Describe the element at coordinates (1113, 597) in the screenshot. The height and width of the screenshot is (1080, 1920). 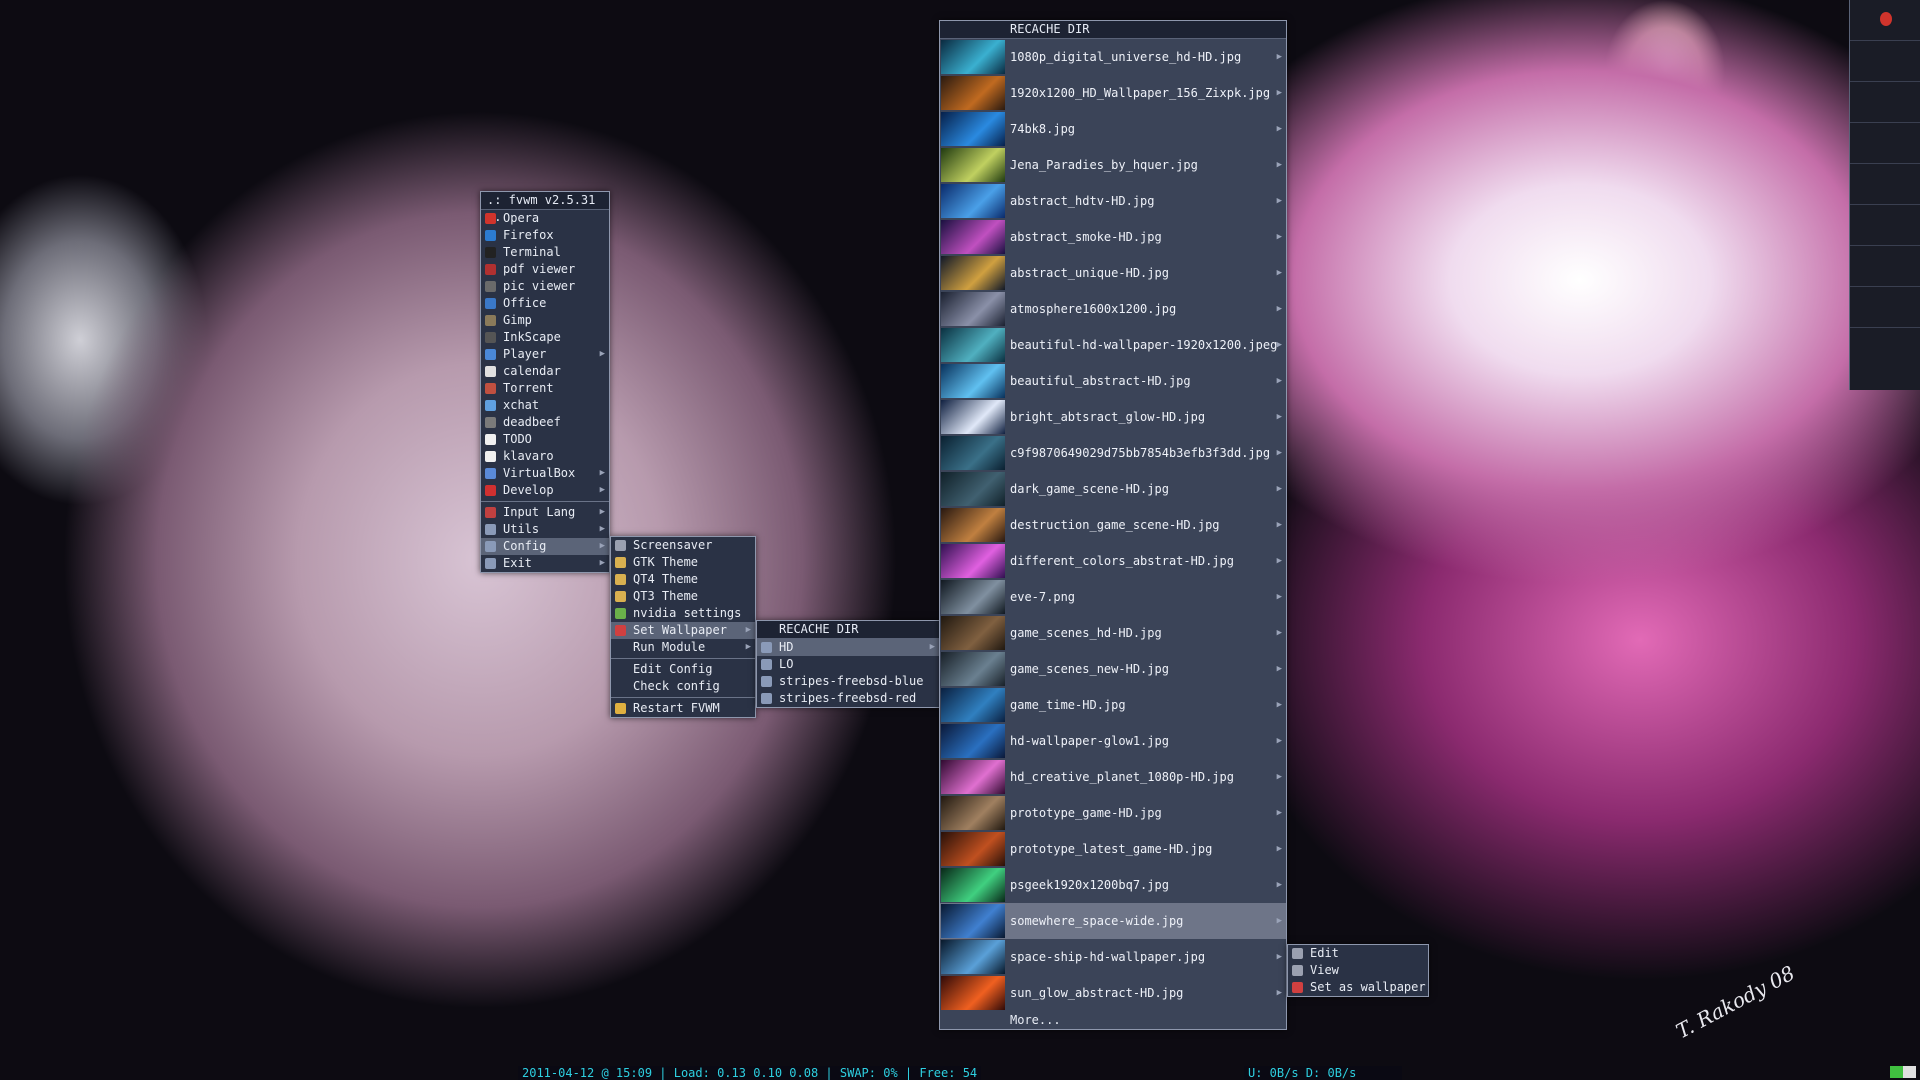
I see `wallpaper-file-item: eve-7.png ▶` at that location.